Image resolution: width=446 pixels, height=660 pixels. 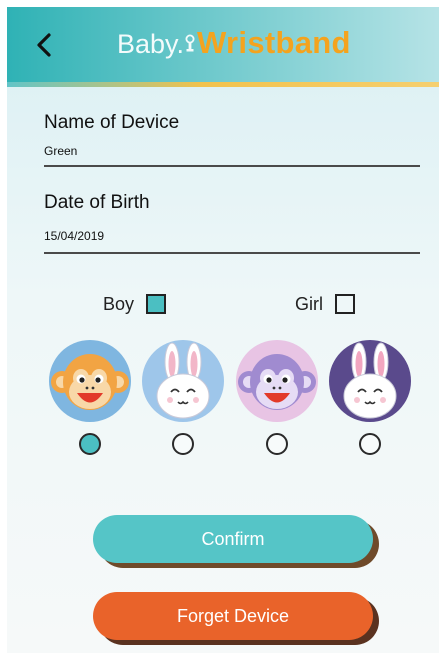 I want to click on forget-device-button-label: Forget Device, so click(x=233, y=615).